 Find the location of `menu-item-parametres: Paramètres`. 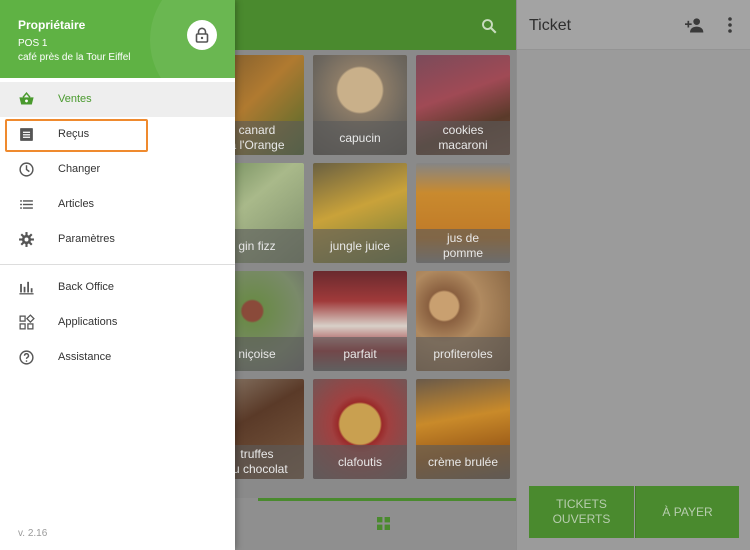

menu-item-parametres: Paramètres is located at coordinates (117, 239).